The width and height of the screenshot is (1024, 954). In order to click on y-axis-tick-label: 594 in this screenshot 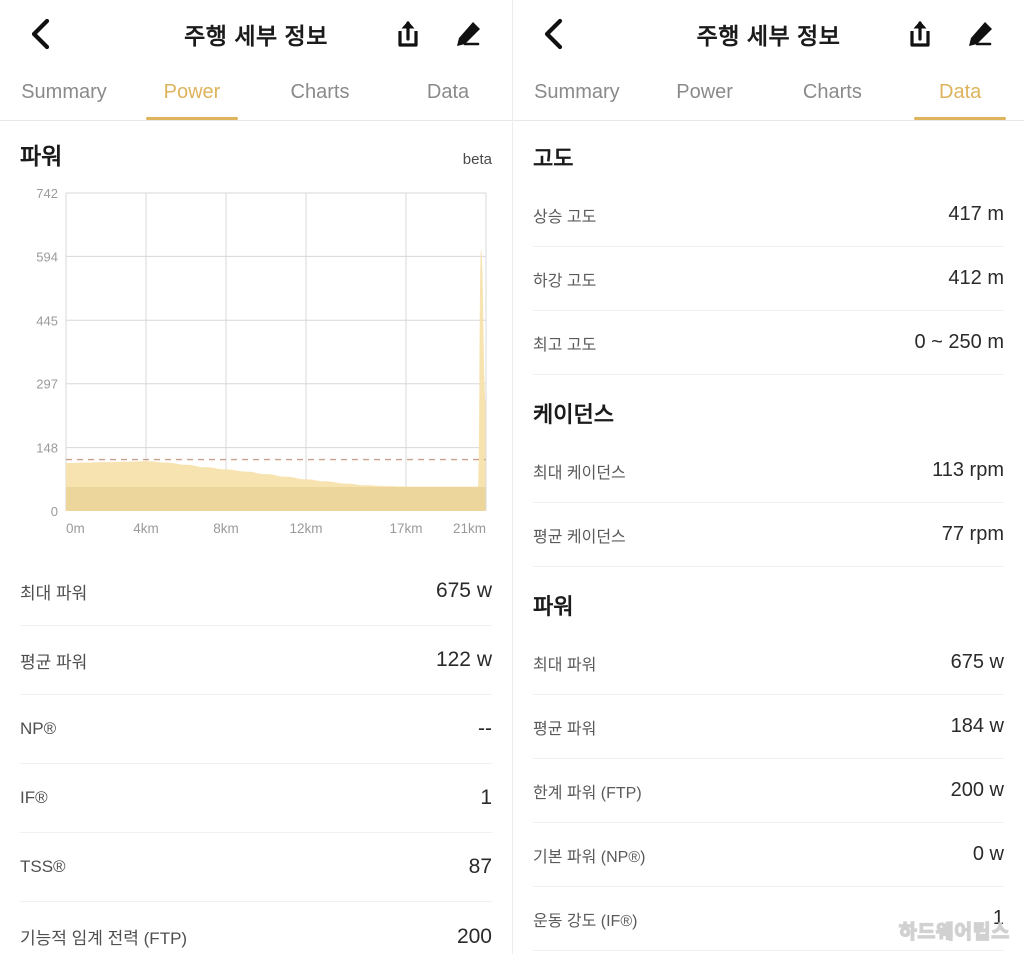, I will do `click(47, 256)`.